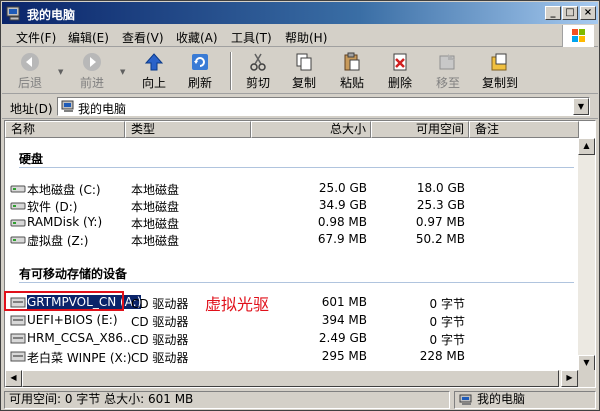  I want to click on paste-label: 粘贴, so click(351, 83).